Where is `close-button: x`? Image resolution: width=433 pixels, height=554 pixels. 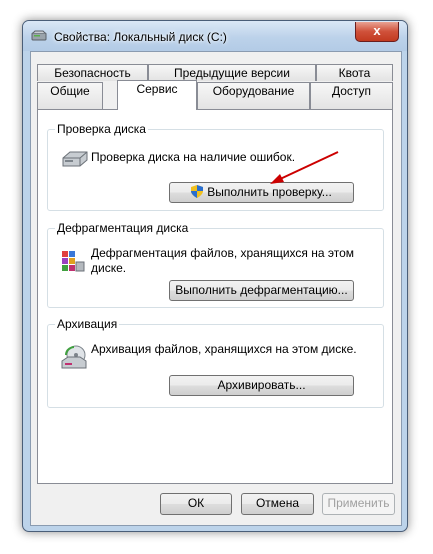 close-button: x is located at coordinates (377, 32).